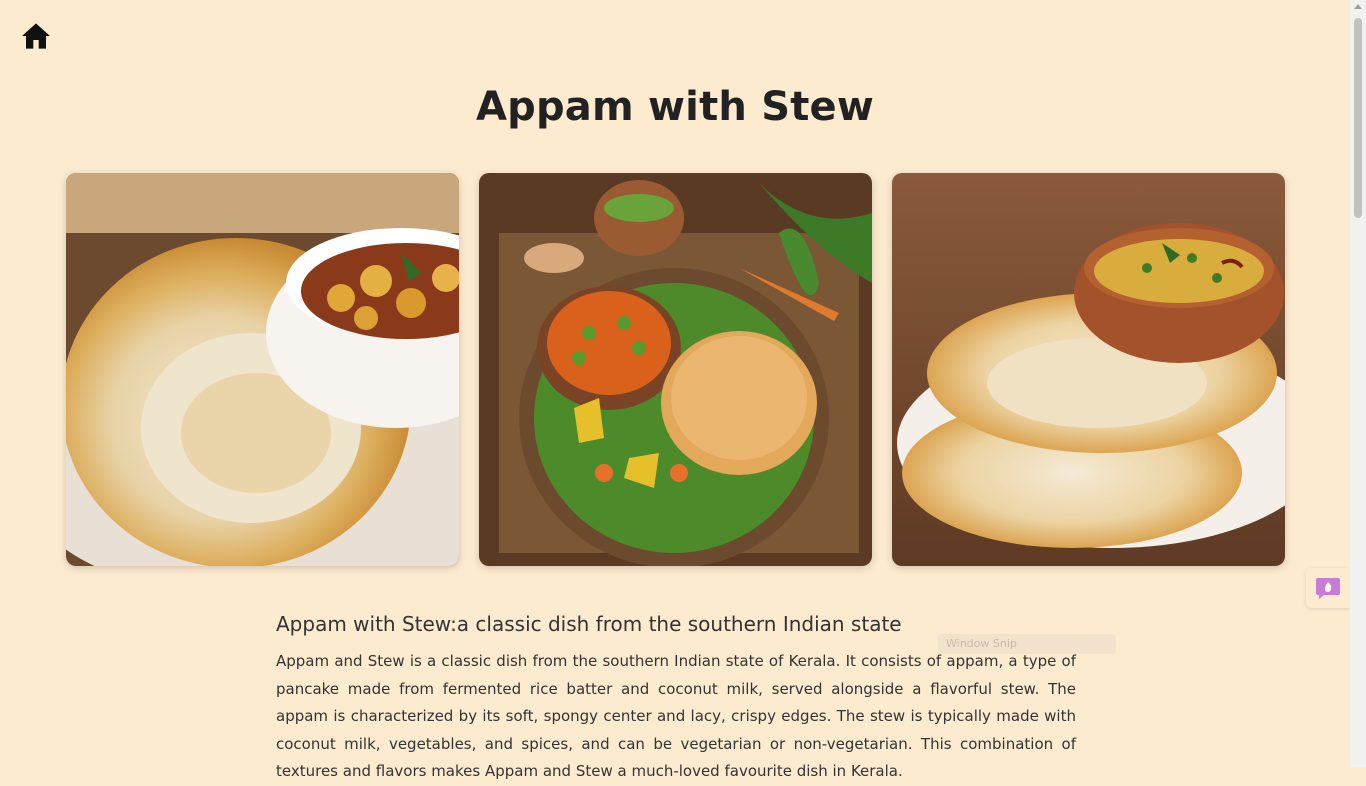  I want to click on chat-widget-button, so click(1328, 588).